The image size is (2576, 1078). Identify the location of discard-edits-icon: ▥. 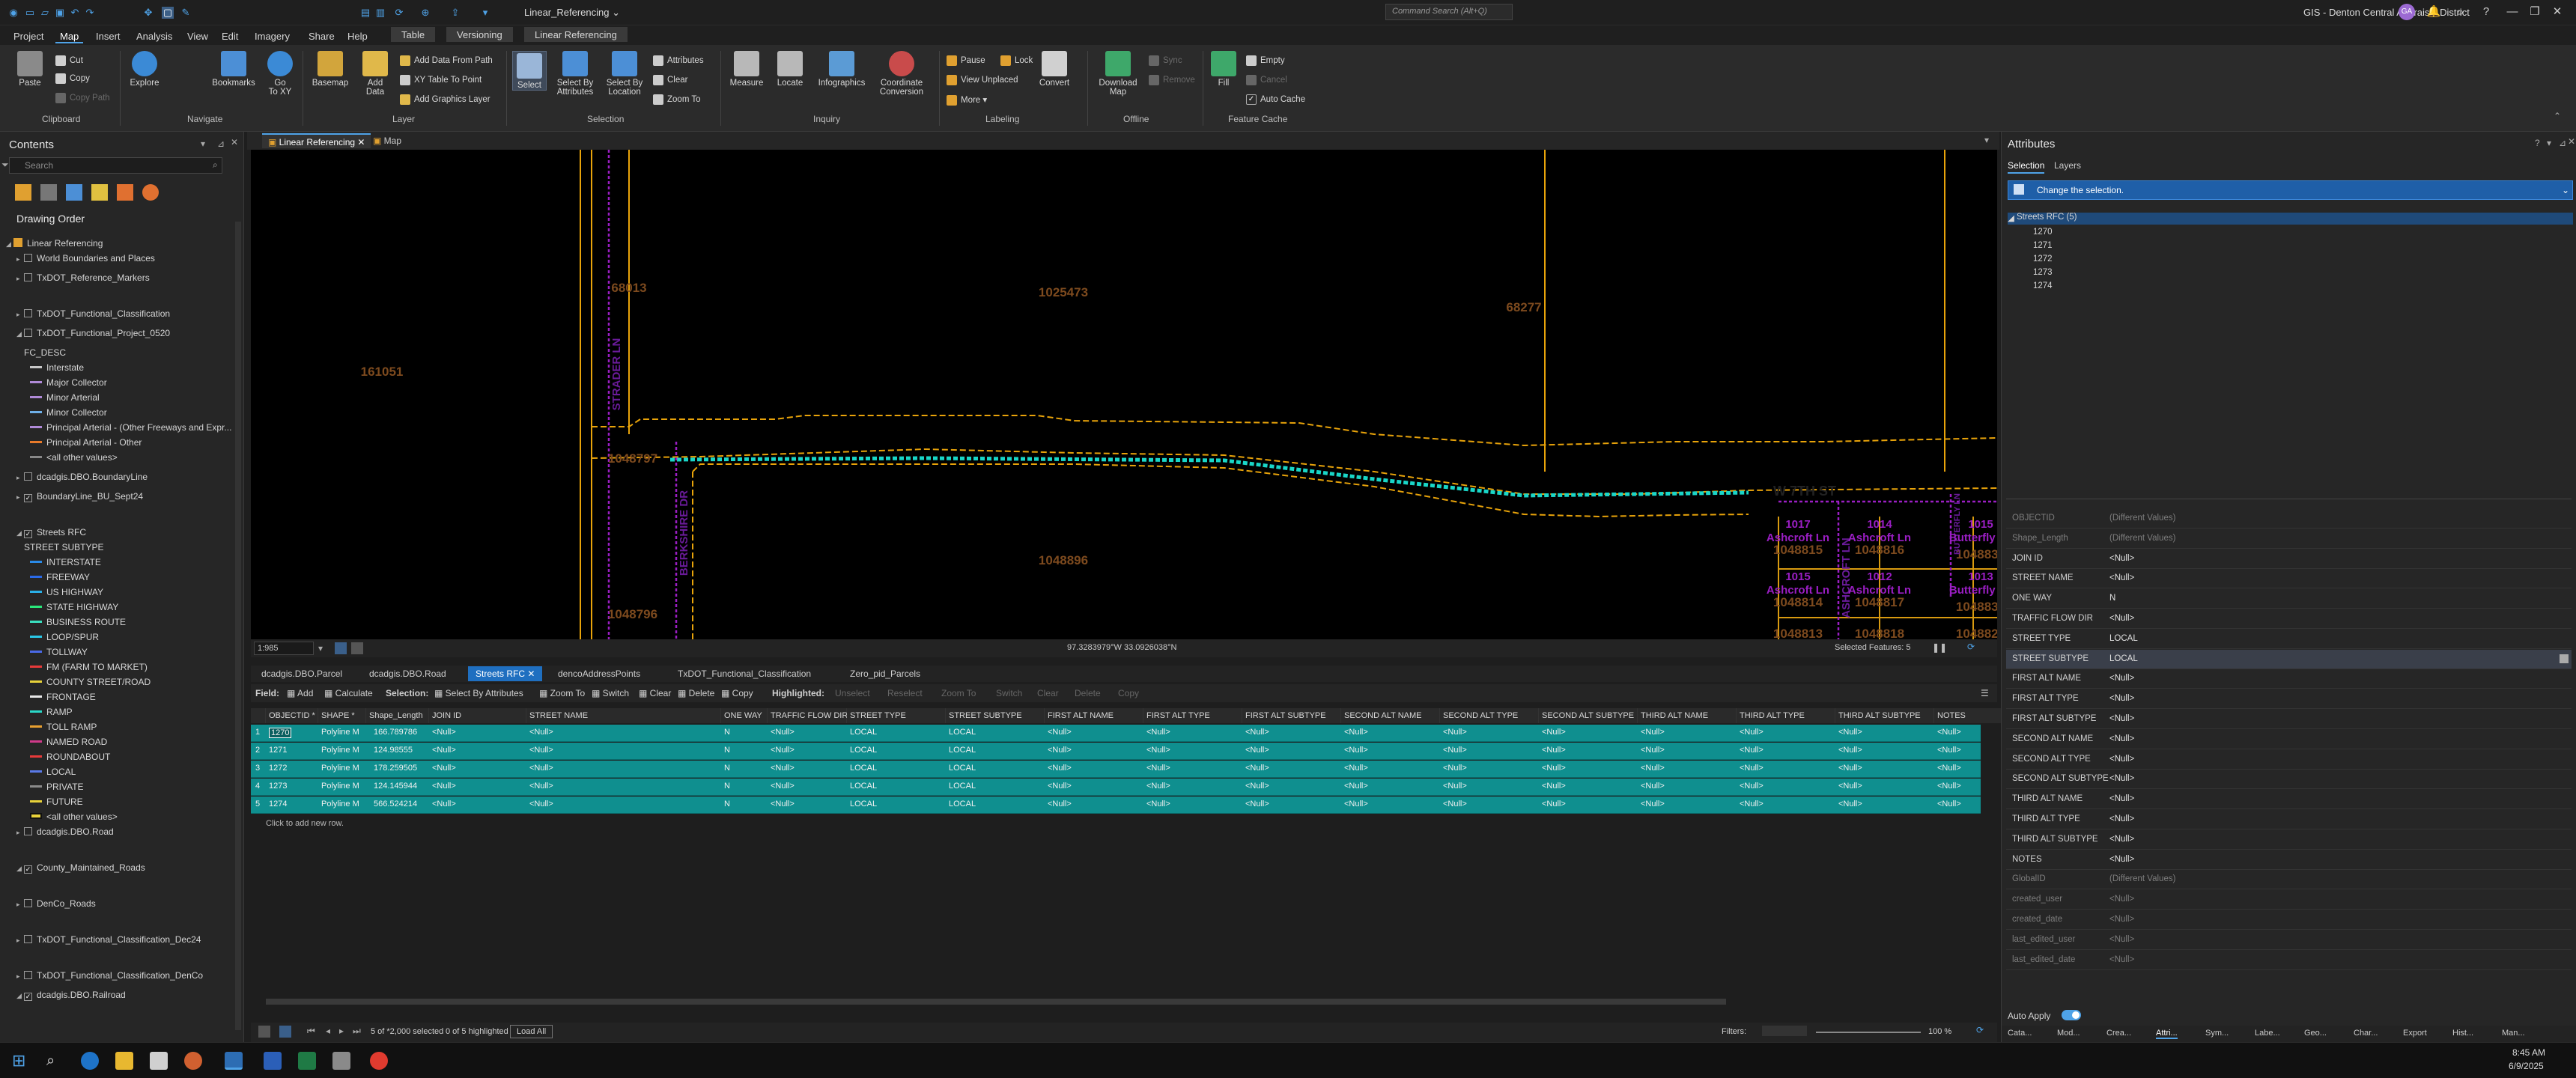
(380, 13).